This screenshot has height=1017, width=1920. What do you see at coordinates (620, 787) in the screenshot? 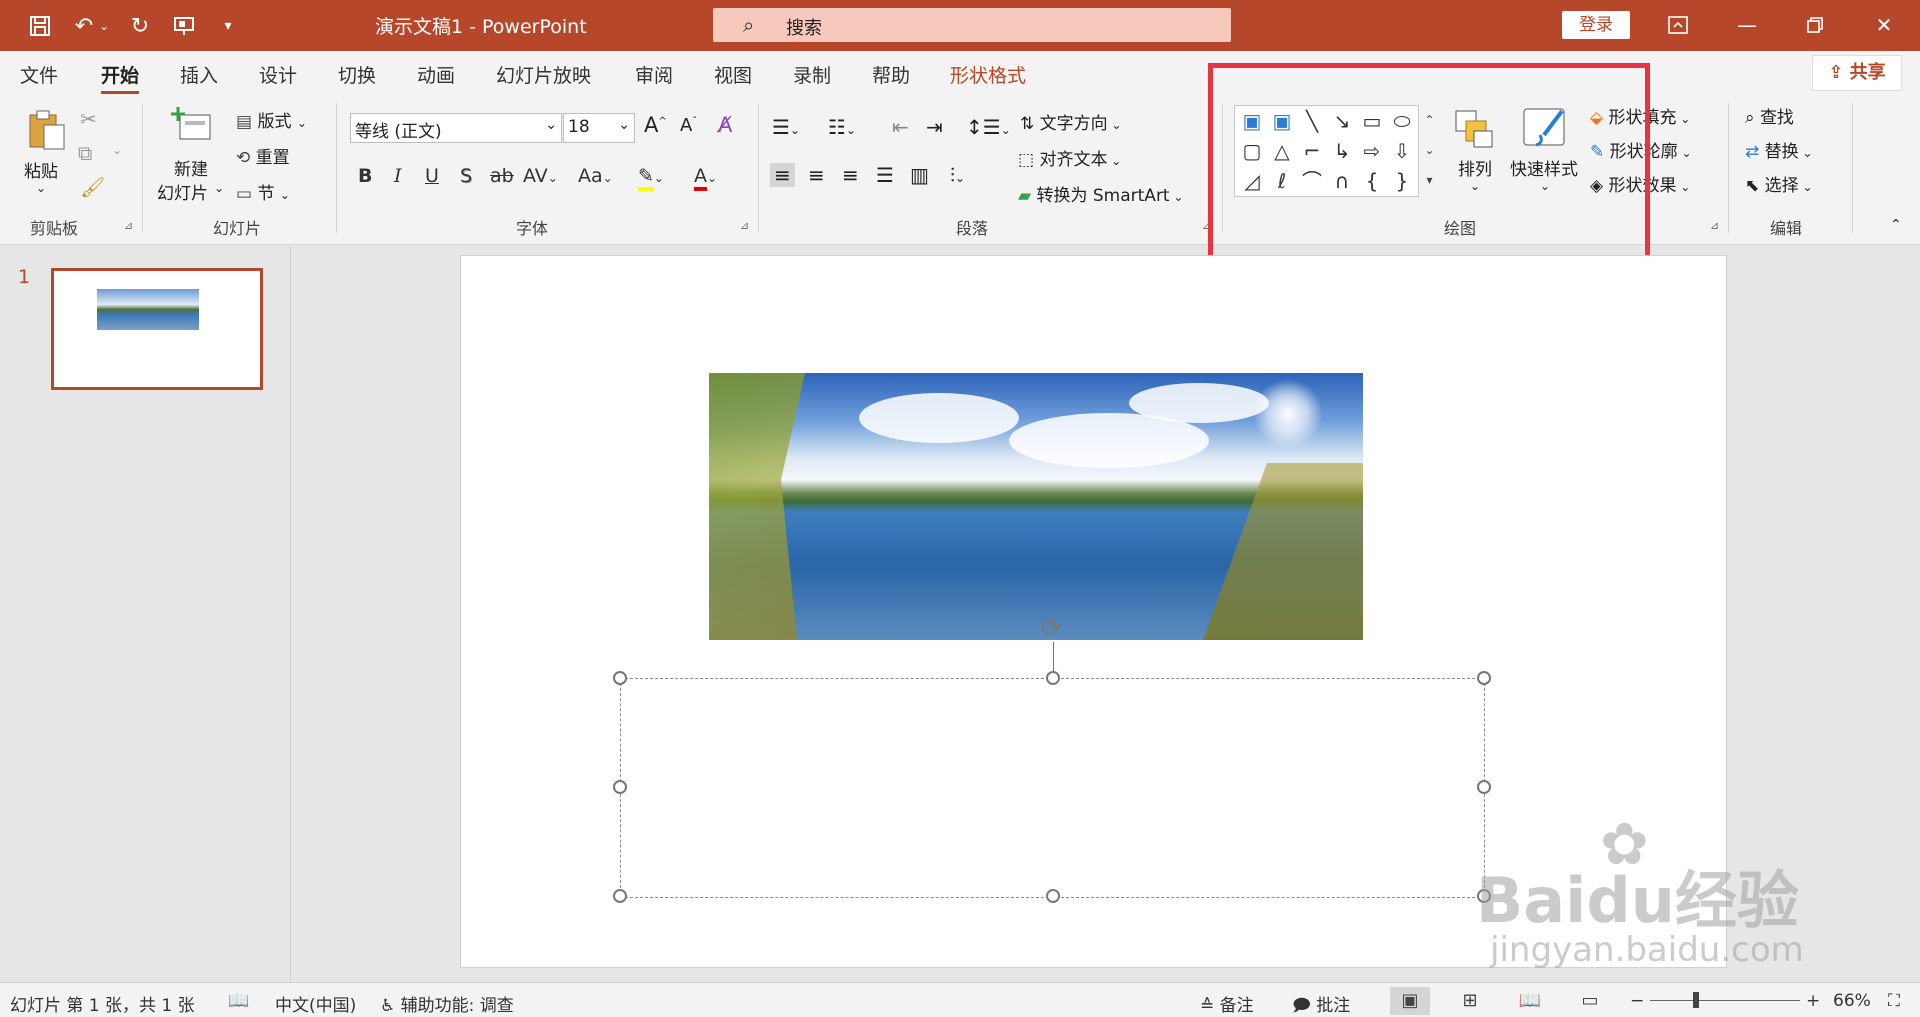
I see `resize-handle-left` at bounding box center [620, 787].